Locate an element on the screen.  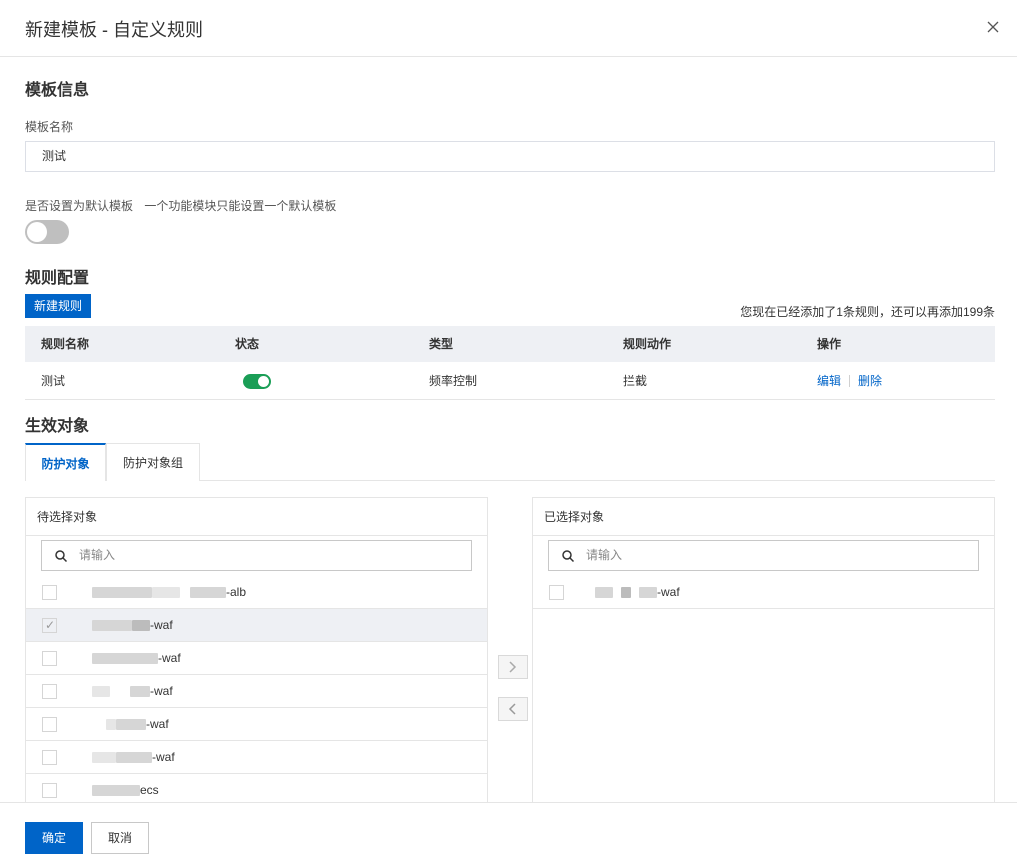
item-label: -alb is located at coordinates (236, 592).